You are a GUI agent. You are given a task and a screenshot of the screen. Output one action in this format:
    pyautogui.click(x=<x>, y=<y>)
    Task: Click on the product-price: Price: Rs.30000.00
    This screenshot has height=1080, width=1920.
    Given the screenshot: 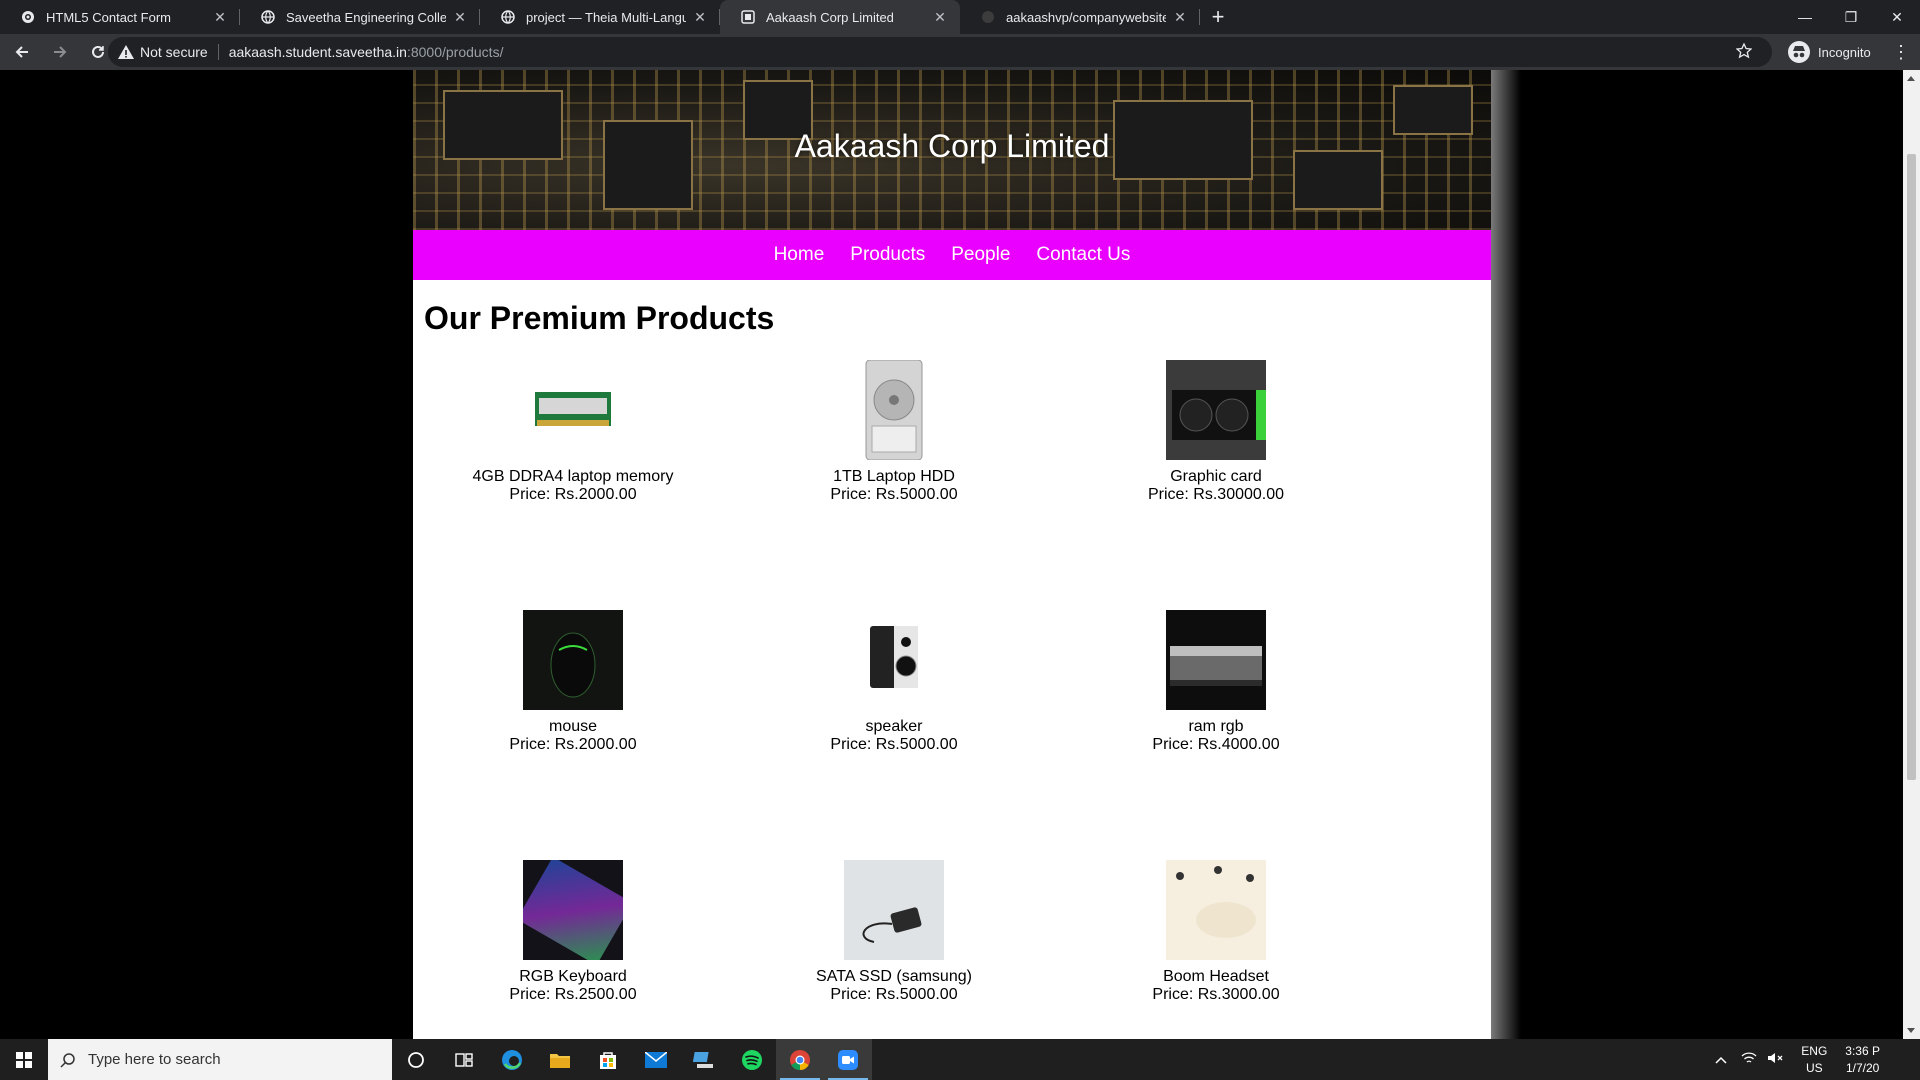 What is the action you would take?
    pyautogui.click(x=1216, y=494)
    